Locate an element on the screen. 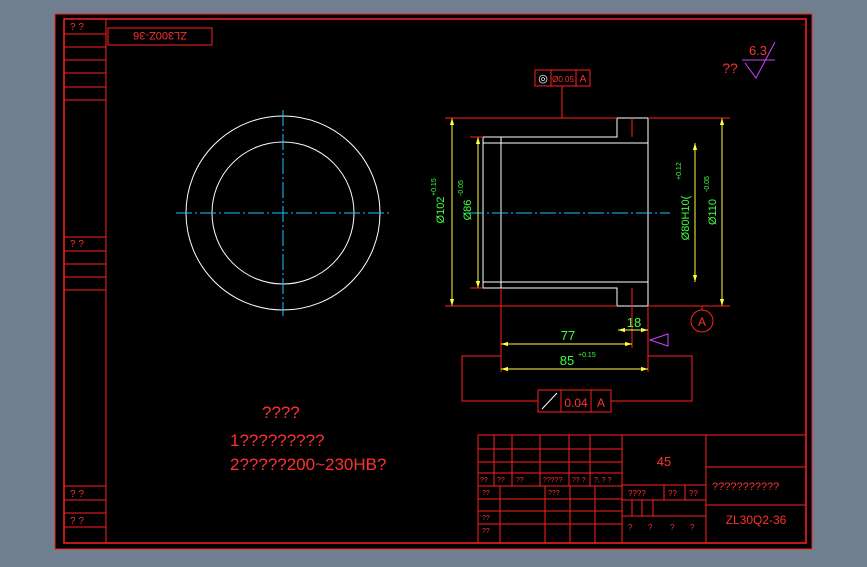 This screenshot has height=567, width=867. left-strip-top-label: ? ? is located at coordinates (77, 27).